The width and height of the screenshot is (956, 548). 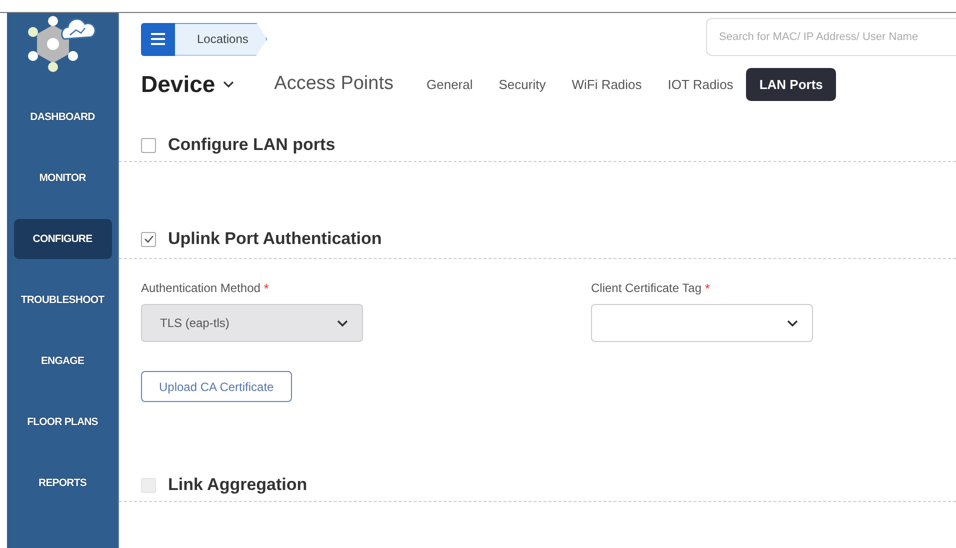 What do you see at coordinates (63, 483) in the screenshot?
I see `sidebar-item: REPORTS` at bounding box center [63, 483].